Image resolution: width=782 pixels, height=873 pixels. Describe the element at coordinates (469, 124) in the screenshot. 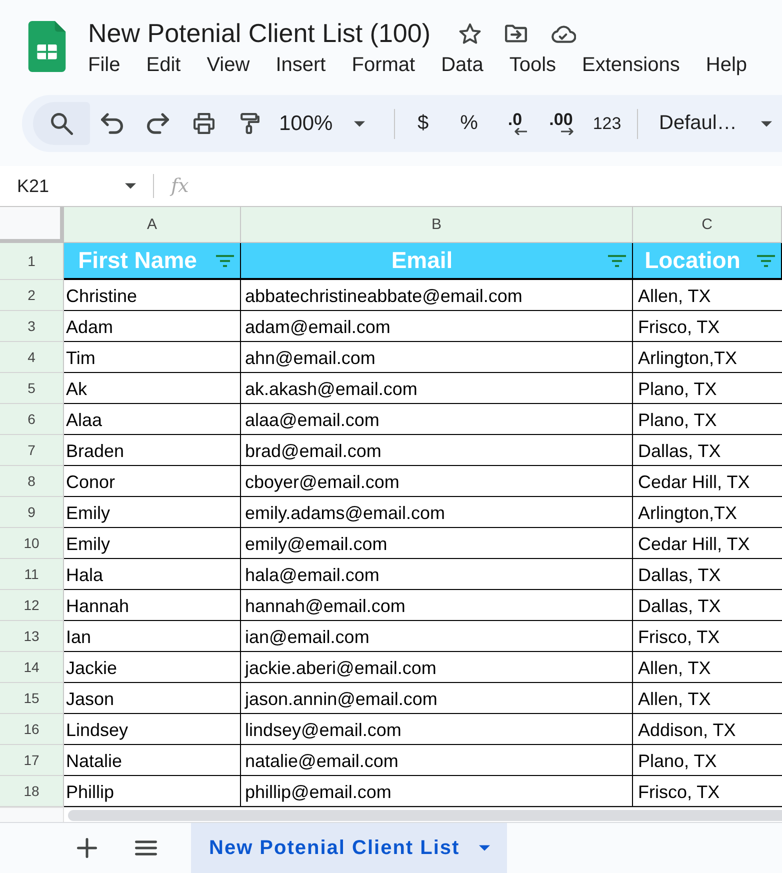

I see `percent-button: %` at that location.